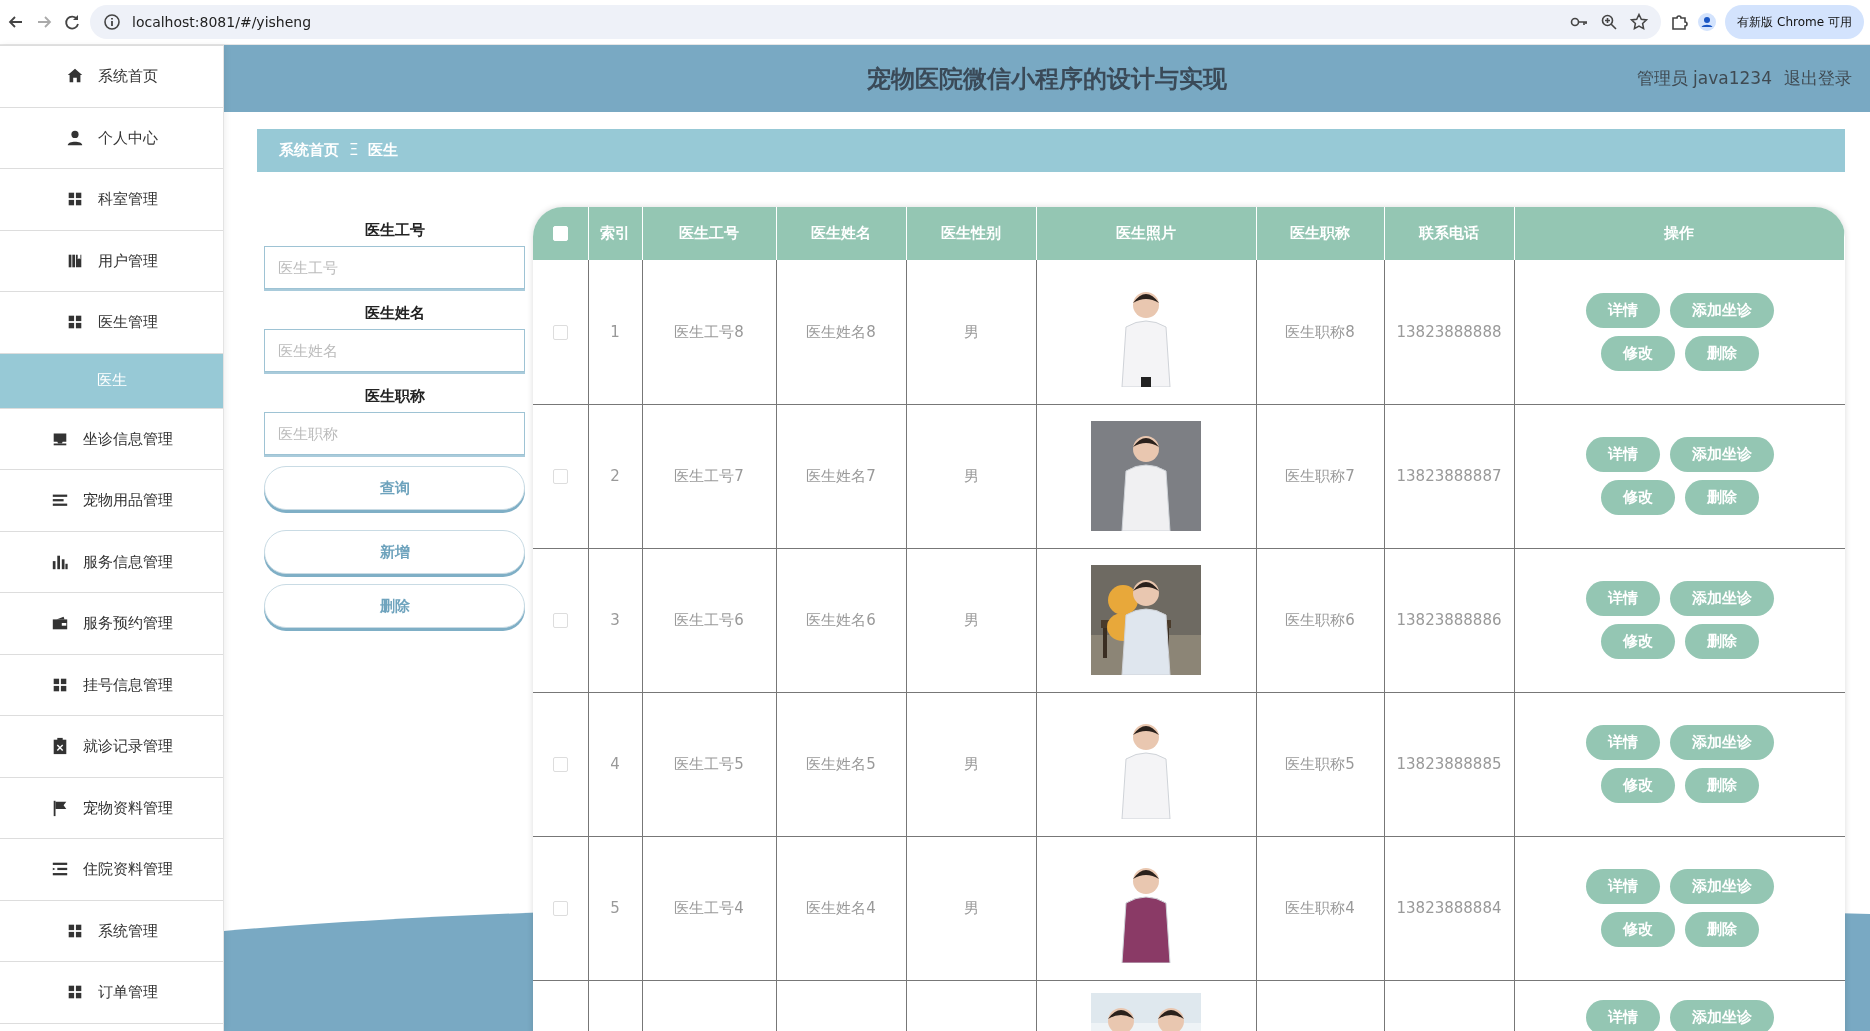 The height and width of the screenshot is (1031, 1870). I want to click on puzzle-icon, so click(1679, 22).